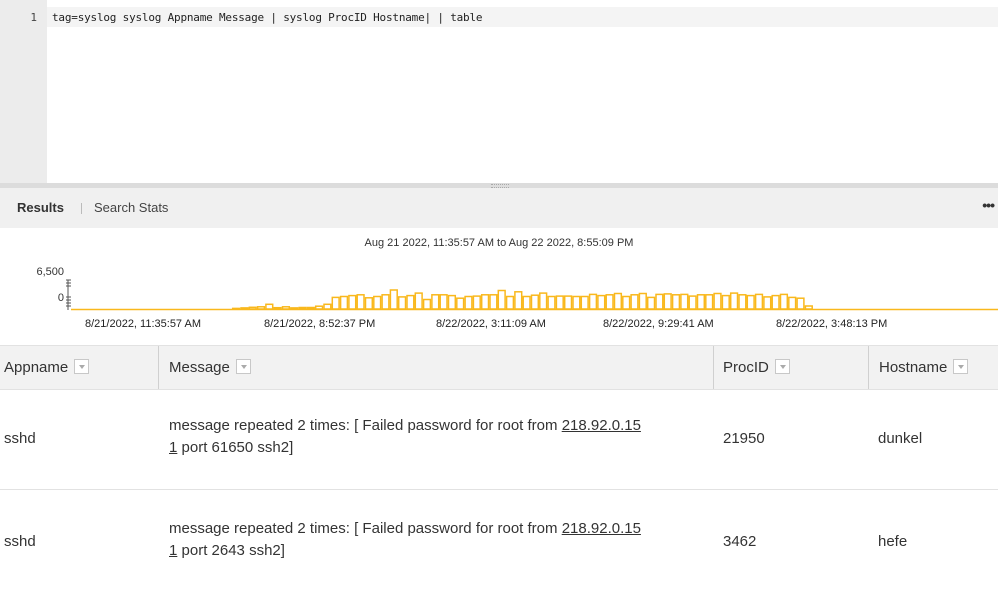 The height and width of the screenshot is (590, 998). I want to click on cell-procid: 21950, so click(744, 438).